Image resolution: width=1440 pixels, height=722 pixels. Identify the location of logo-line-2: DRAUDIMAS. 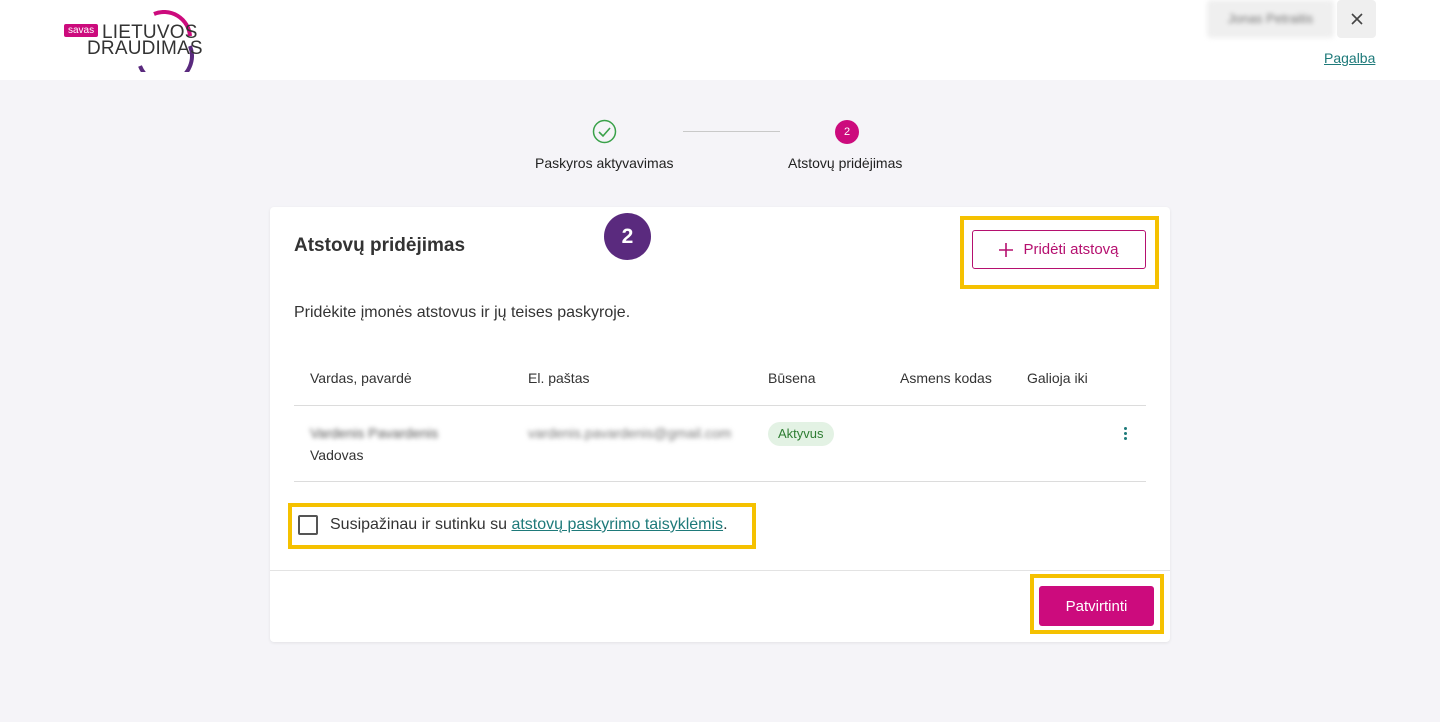
(145, 48).